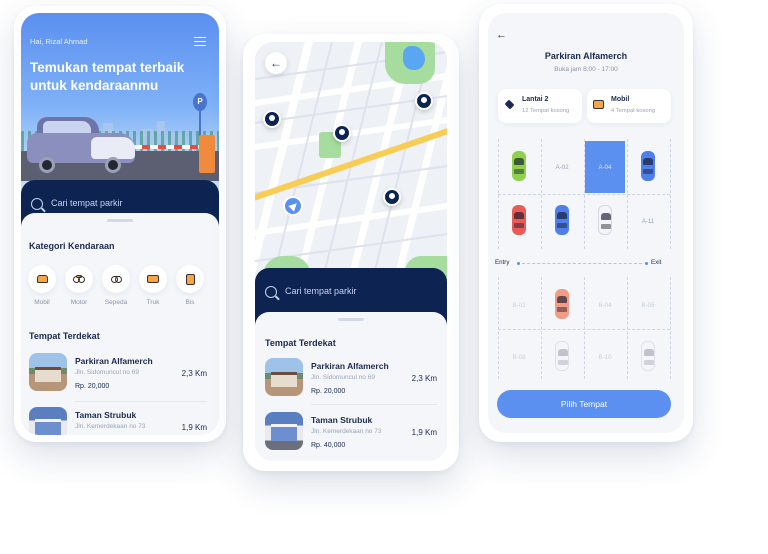 The width and height of the screenshot is (768, 554). I want to click on category-truck: Truk, so click(153, 285).